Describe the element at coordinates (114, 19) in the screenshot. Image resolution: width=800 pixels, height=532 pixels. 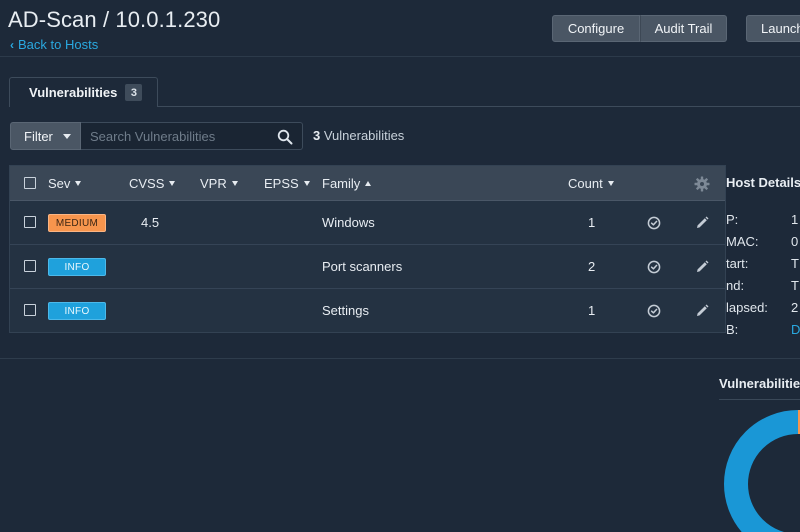
I see `page-title: AD-Scan / 10.0.1.230` at that location.